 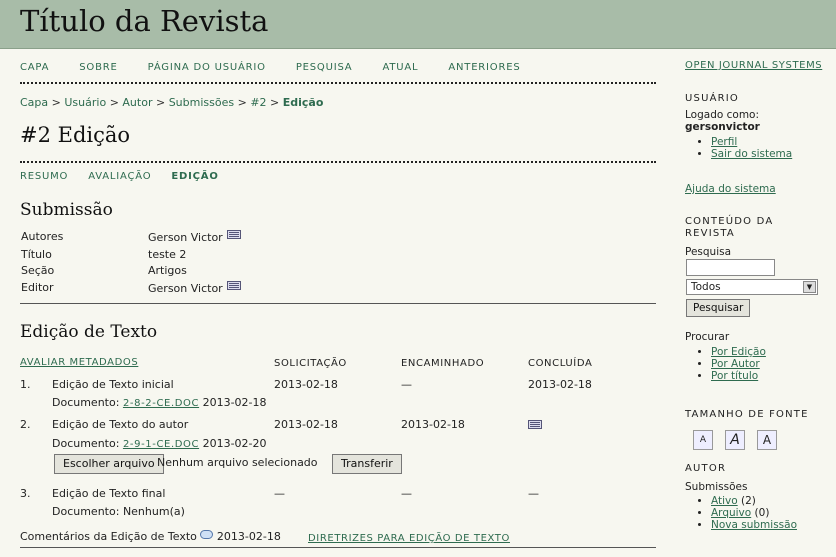 I want to click on row-key: Autores, so click(x=42, y=236).